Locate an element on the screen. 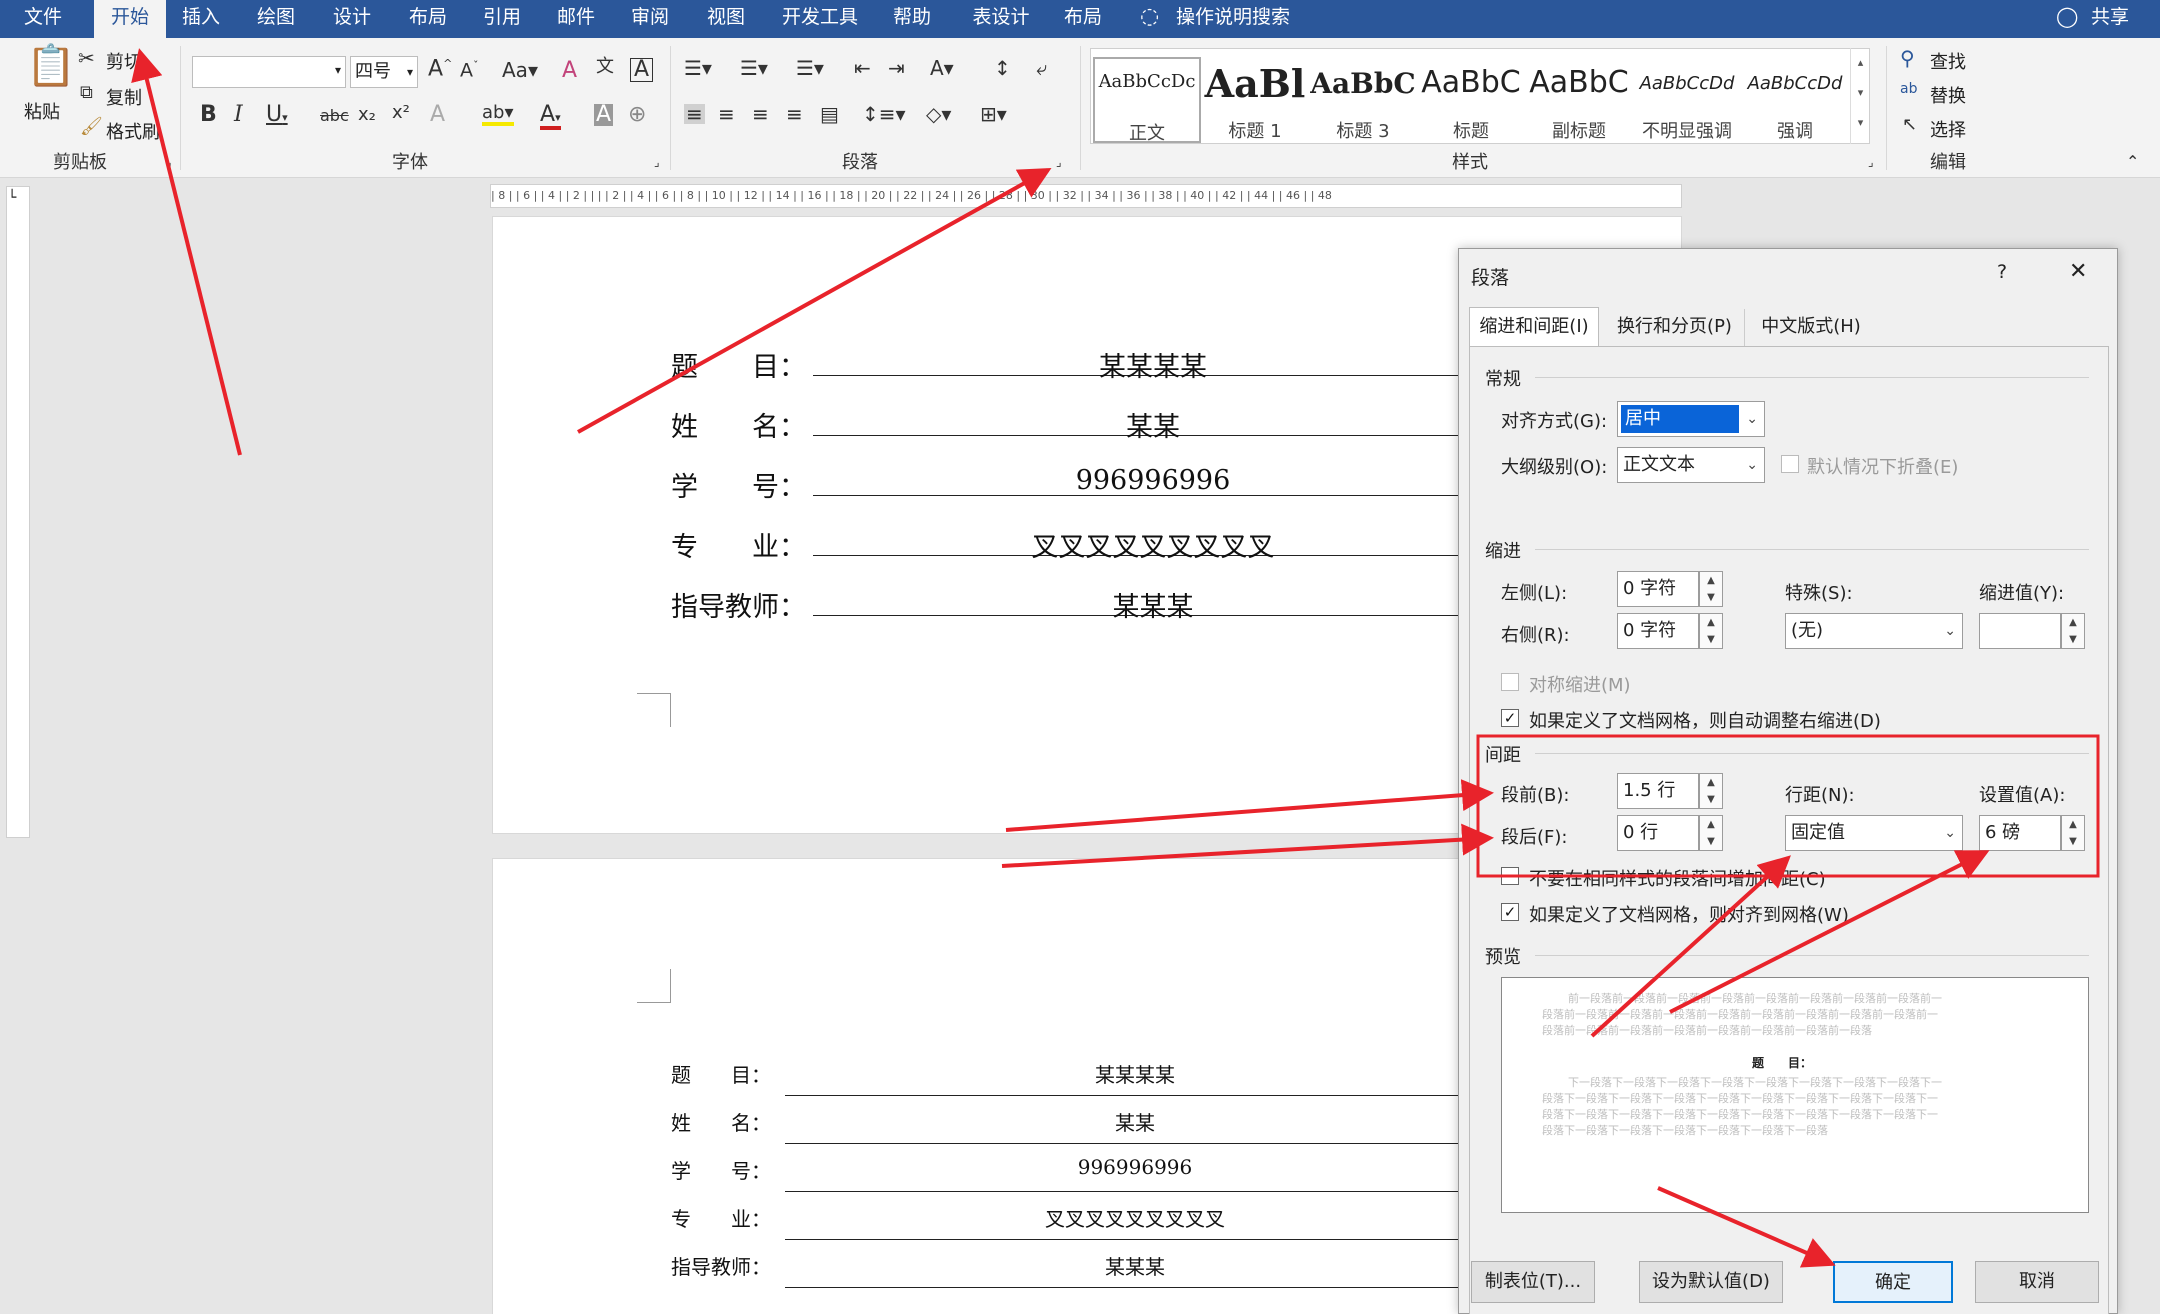 The height and width of the screenshot is (1314, 2160). arrow-to-paragraph-launcher is located at coordinates (814, 301).